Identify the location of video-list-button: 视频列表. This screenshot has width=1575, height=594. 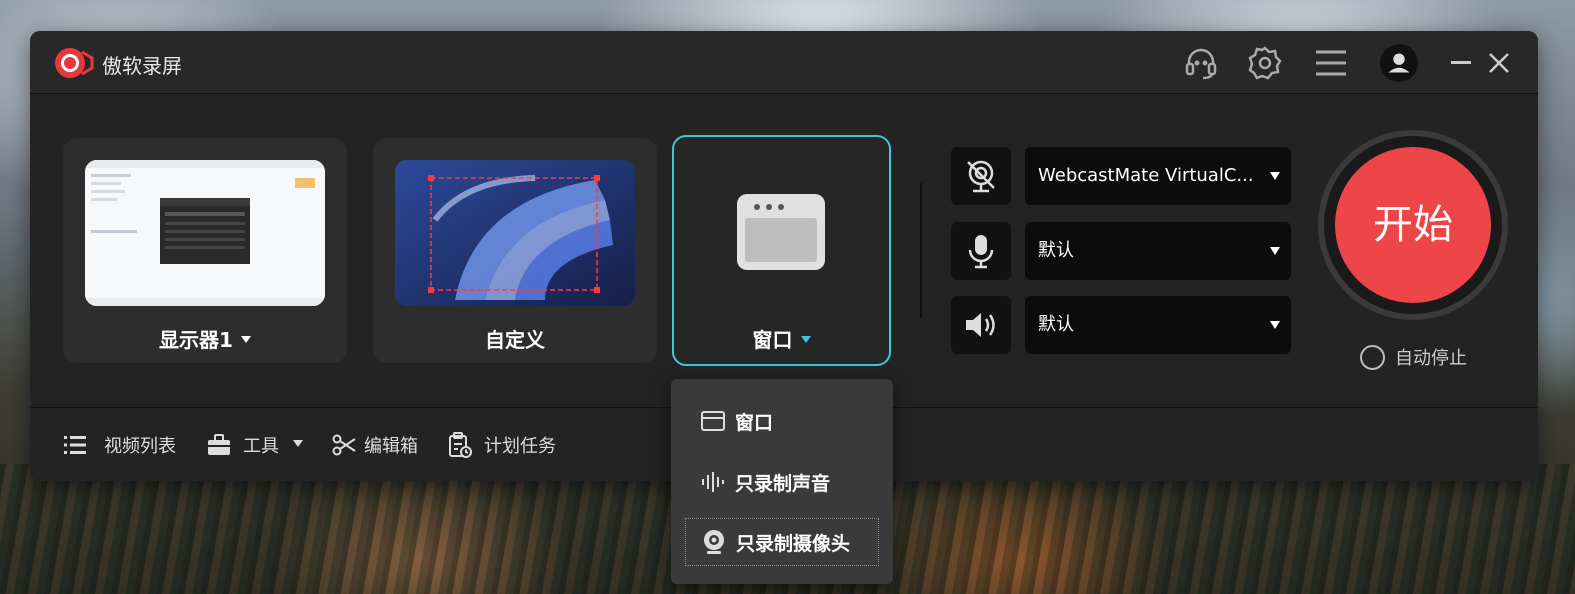
(120, 444).